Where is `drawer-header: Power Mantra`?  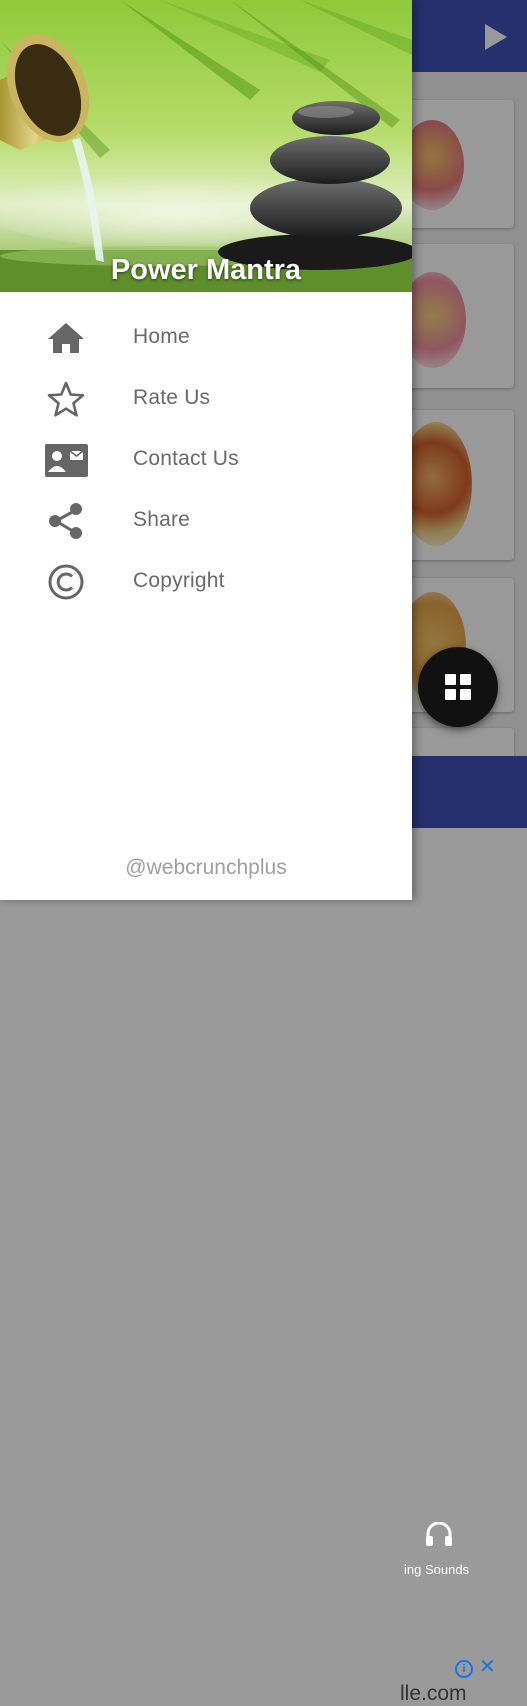
drawer-header: Power Mantra is located at coordinates (206, 146).